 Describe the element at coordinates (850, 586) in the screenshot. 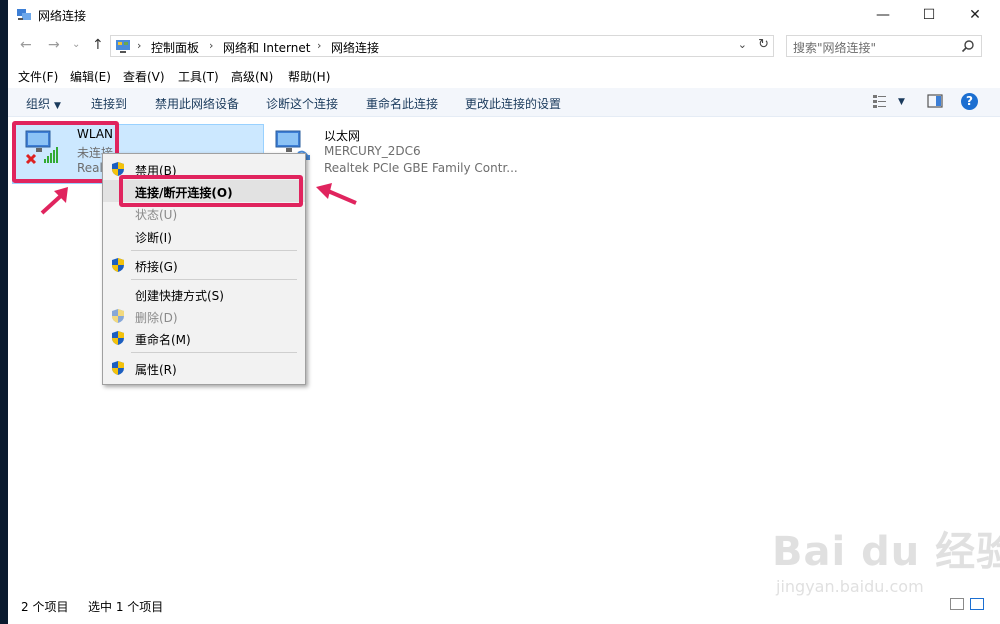

I see `watermark-url: jingyan.baidu.com` at that location.